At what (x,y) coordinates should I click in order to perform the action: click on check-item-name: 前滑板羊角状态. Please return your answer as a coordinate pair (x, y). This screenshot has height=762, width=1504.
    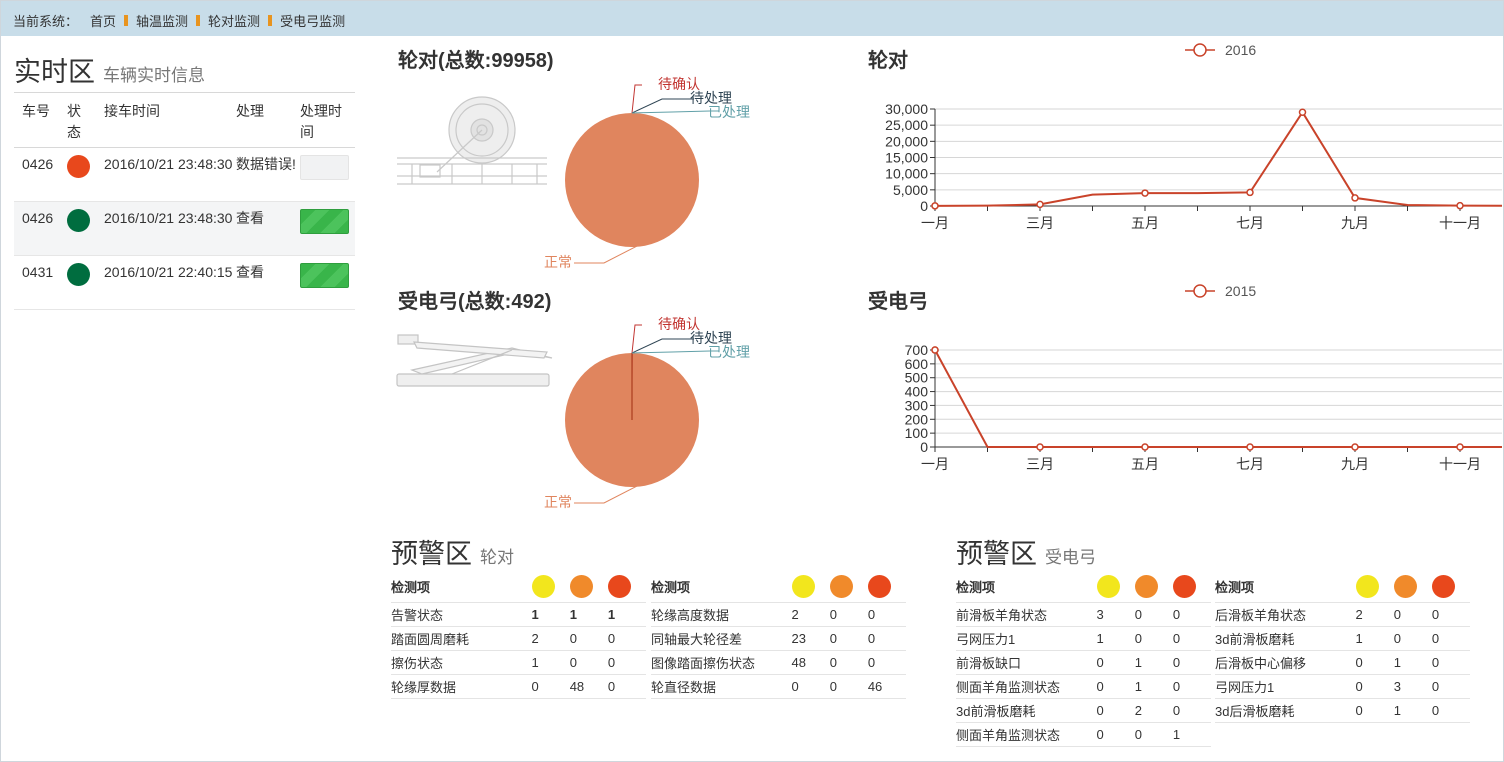
    Looking at the image, I should click on (1026, 614).